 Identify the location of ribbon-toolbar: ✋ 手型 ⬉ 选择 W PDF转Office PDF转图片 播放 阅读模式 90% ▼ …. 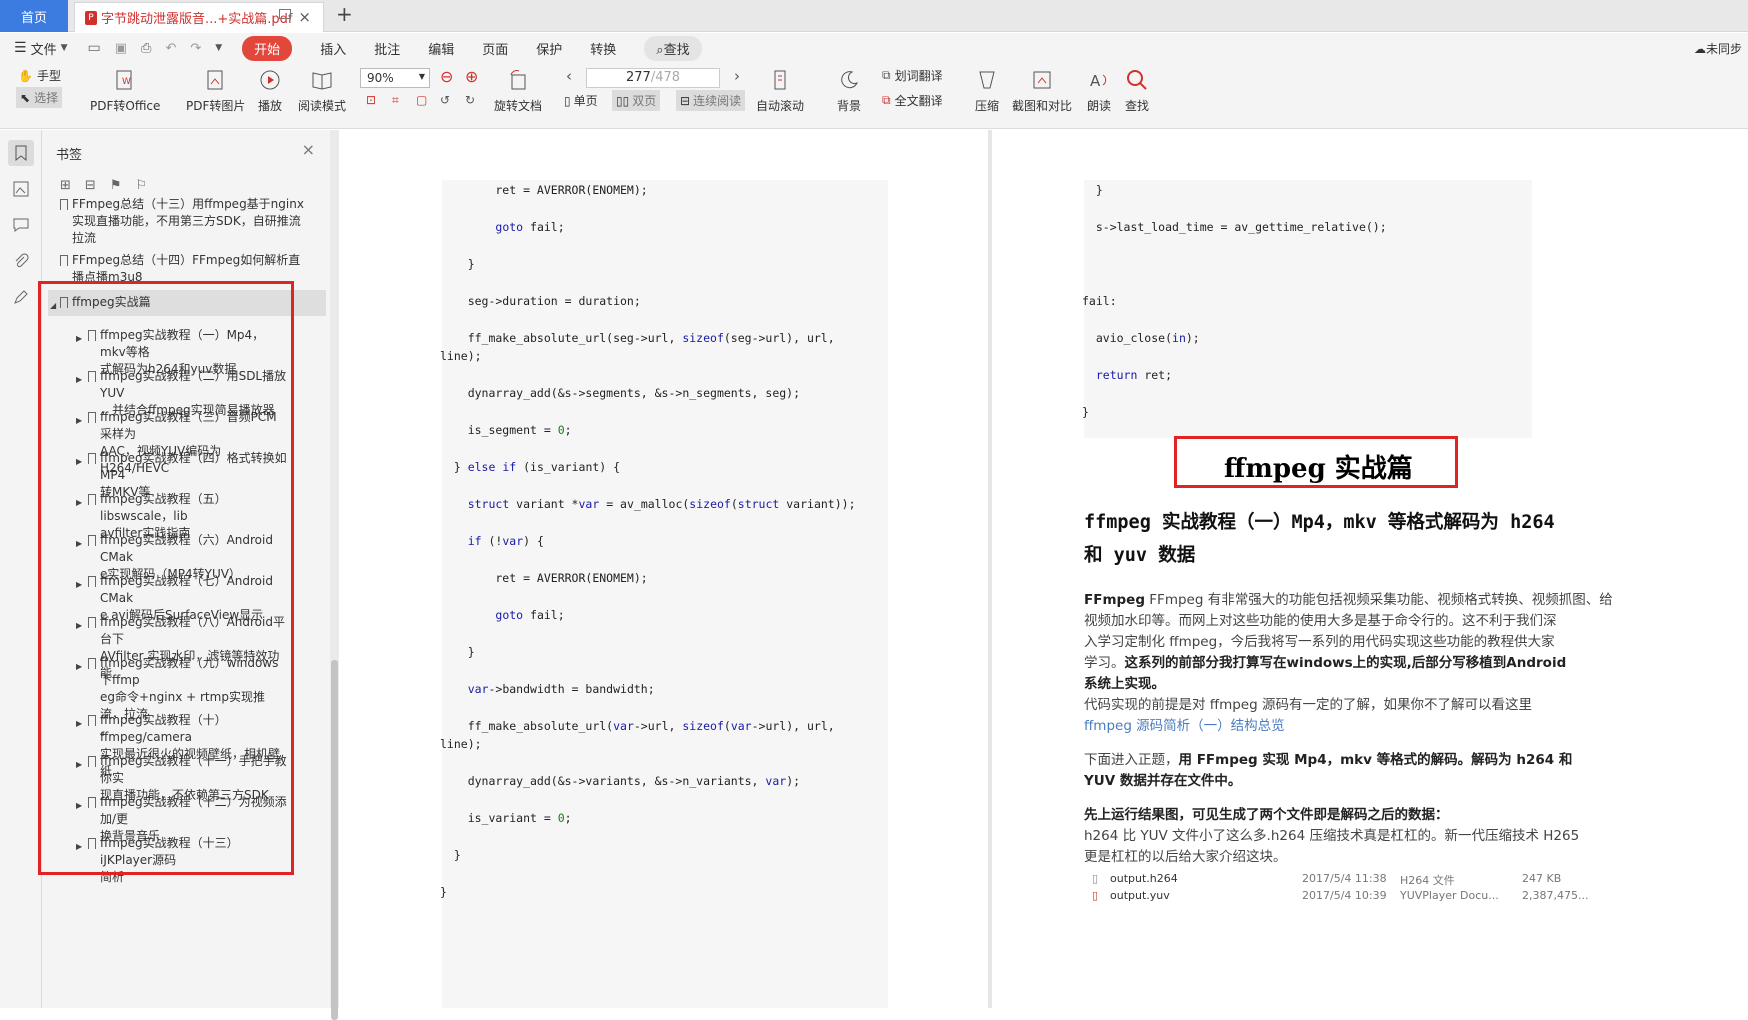
(874, 96).